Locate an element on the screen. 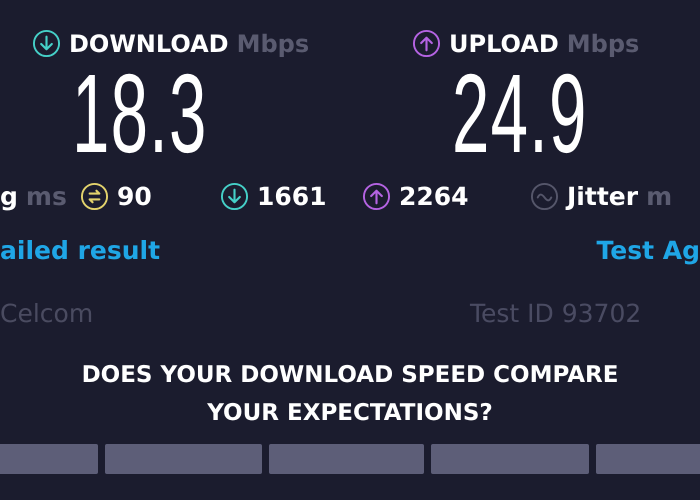 This screenshot has width=700, height=500. link: ailed result is located at coordinates (80, 250).